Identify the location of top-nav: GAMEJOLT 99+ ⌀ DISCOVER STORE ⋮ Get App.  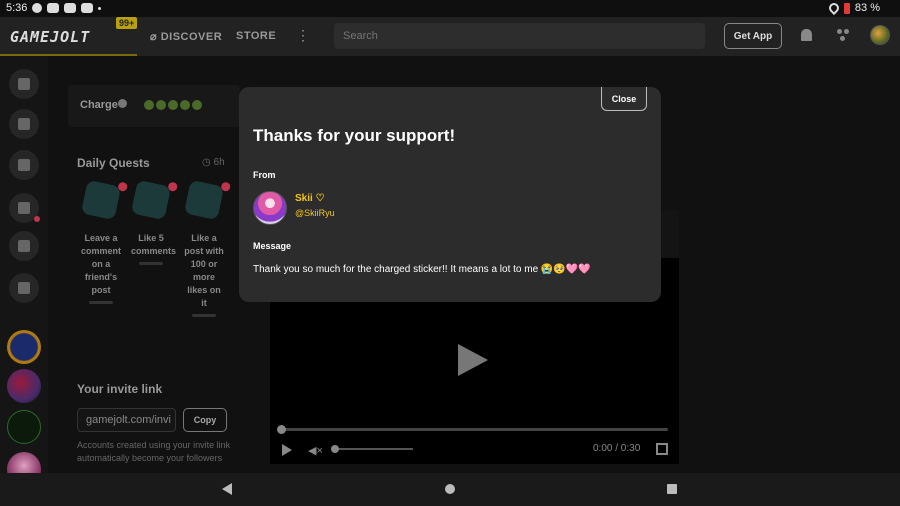
(450, 36).